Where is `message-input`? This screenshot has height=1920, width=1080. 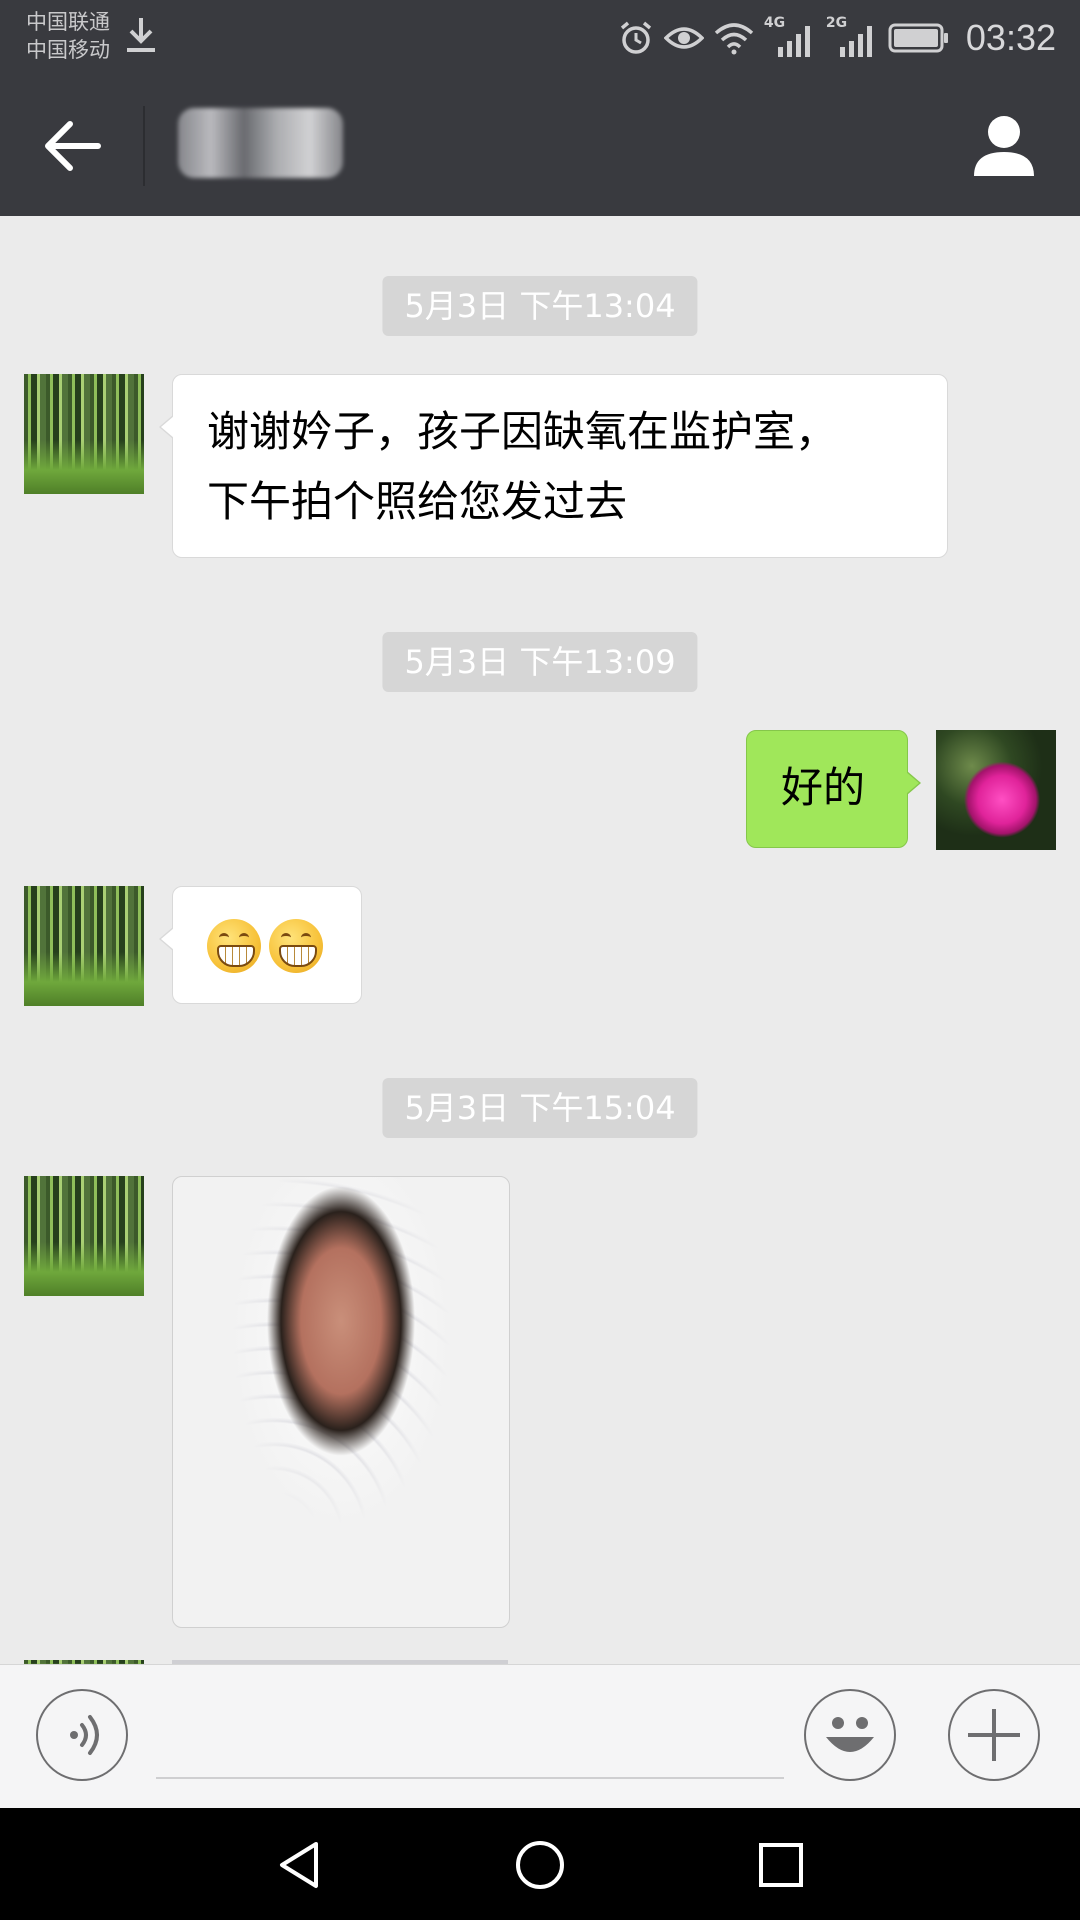
message-input is located at coordinates (470, 1737).